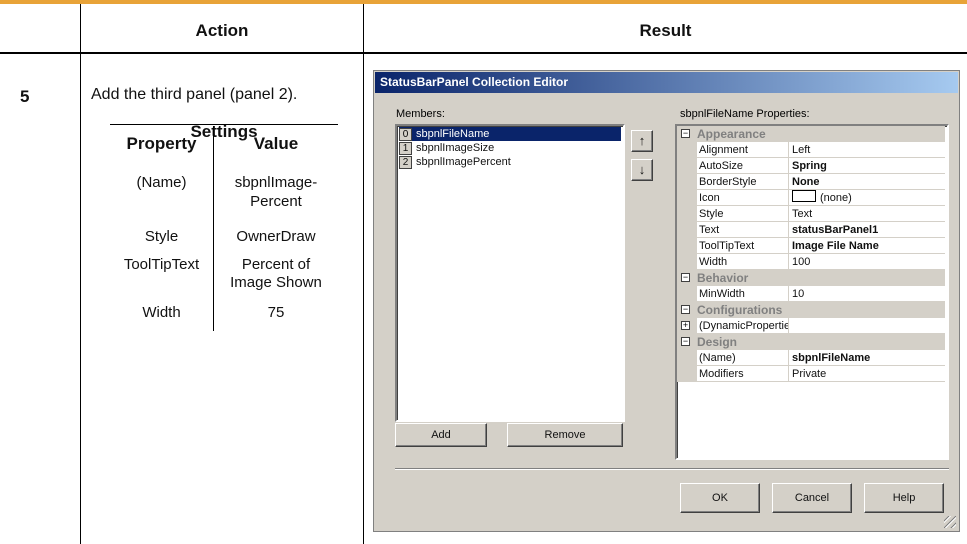 This screenshot has width=967, height=544. I want to click on property-value: (none), so click(867, 198).